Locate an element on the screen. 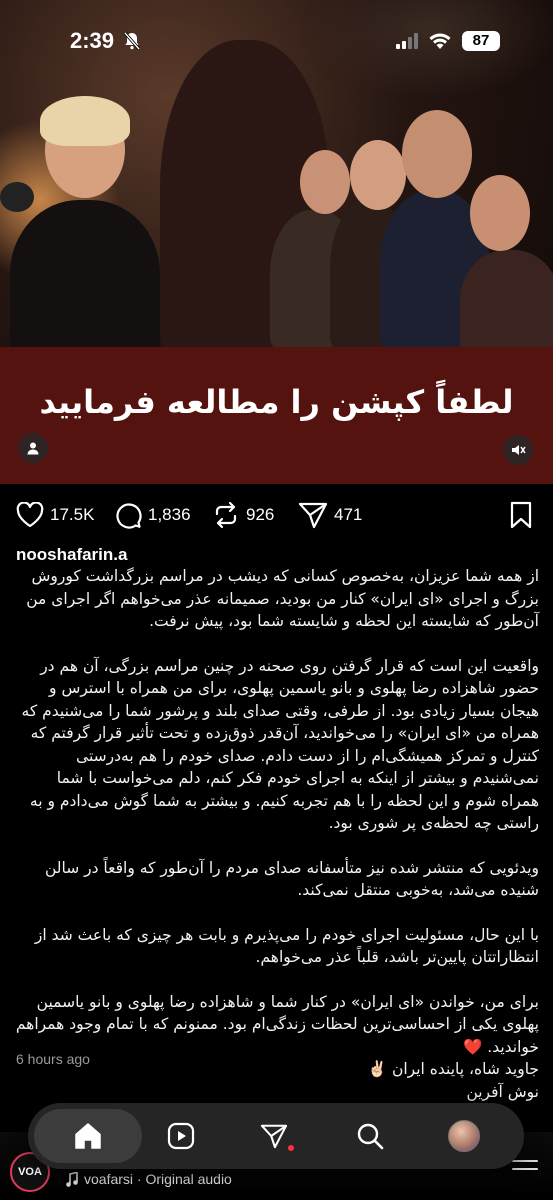 The image size is (553, 1200). notification-dot is located at coordinates (291, 1148).